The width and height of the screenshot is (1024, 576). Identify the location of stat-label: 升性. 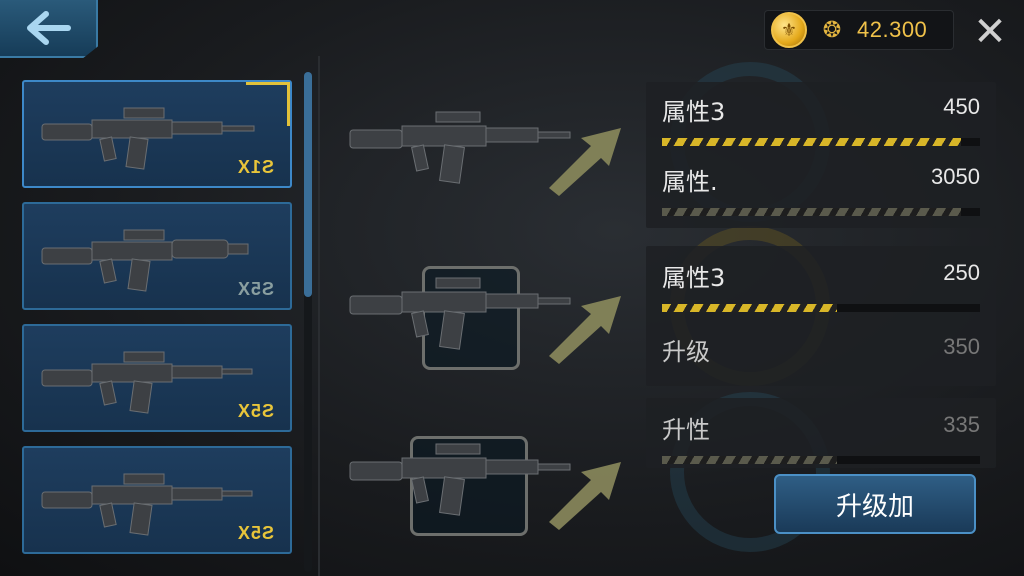
(686, 430).